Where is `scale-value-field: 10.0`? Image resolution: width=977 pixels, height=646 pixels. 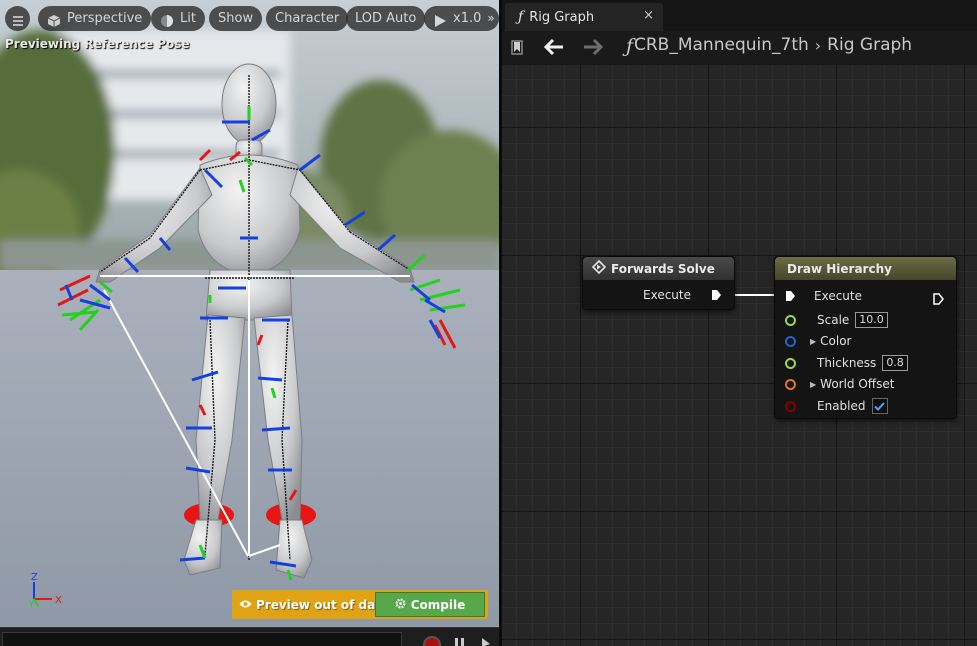 scale-value-field: 10.0 is located at coordinates (871, 320).